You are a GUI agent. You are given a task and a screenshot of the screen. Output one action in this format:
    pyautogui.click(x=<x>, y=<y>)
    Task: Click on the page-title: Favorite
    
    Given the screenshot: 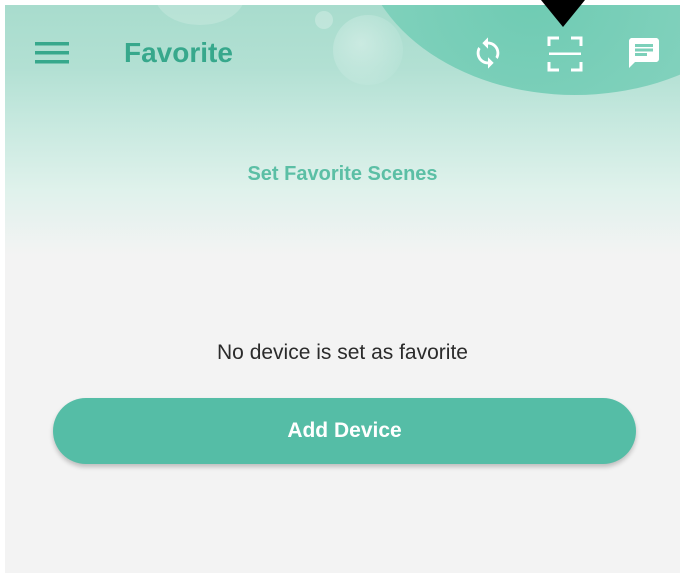 What is the action you would take?
    pyautogui.click(x=178, y=52)
    